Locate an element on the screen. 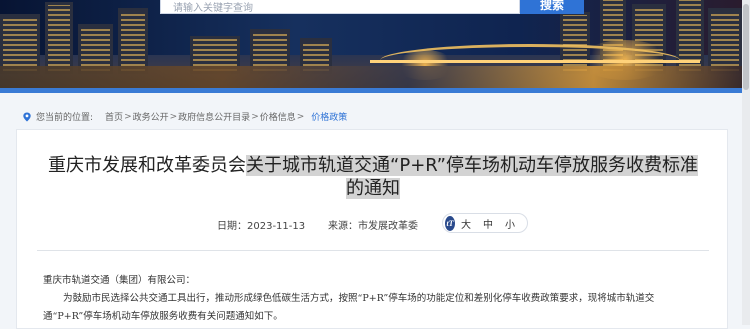 Image resolution: width=750 pixels, height=329 pixels. page-scrollbar is located at coordinates (746, 162).